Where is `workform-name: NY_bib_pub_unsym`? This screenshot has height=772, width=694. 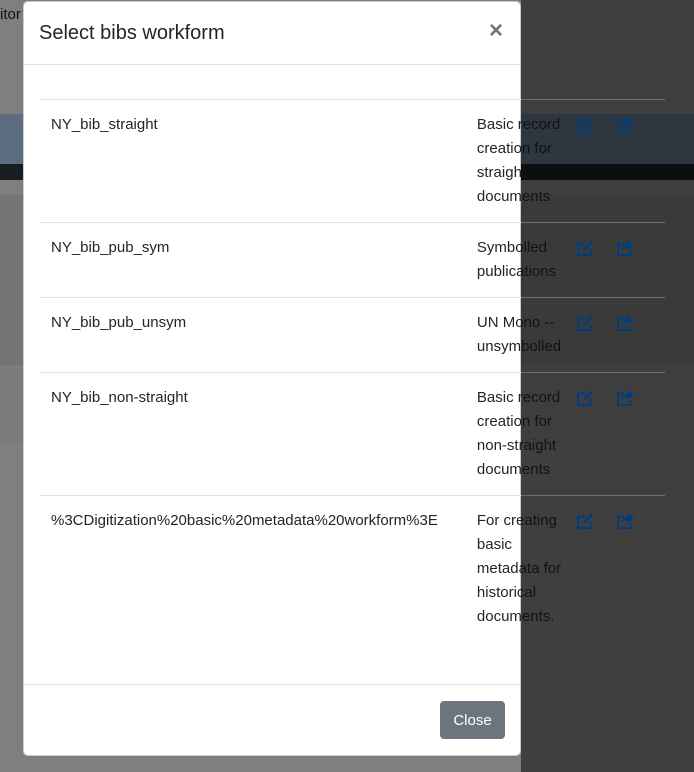
workform-name: NY_bib_pub_unsym is located at coordinates (253, 335).